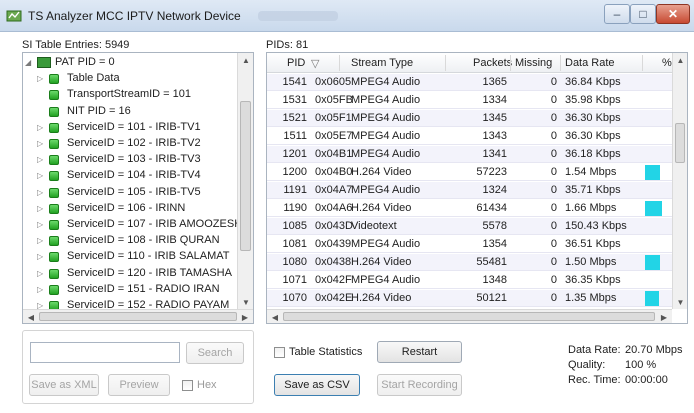  What do you see at coordinates (374, 226) in the screenshot?
I see `stream-type-cell: Videotext` at bounding box center [374, 226].